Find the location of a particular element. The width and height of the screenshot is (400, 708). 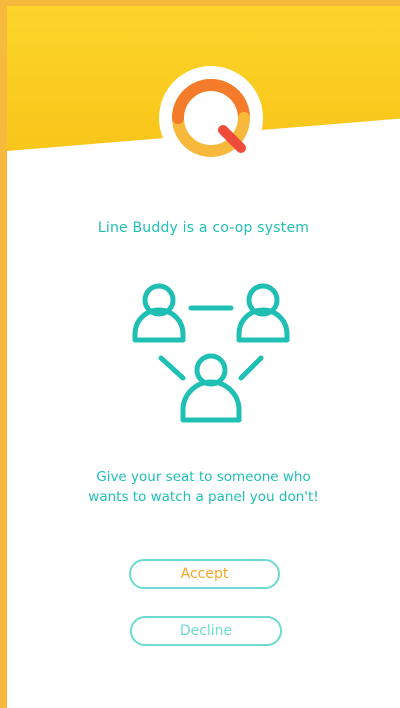

accept-button: Accept is located at coordinates (204, 574).